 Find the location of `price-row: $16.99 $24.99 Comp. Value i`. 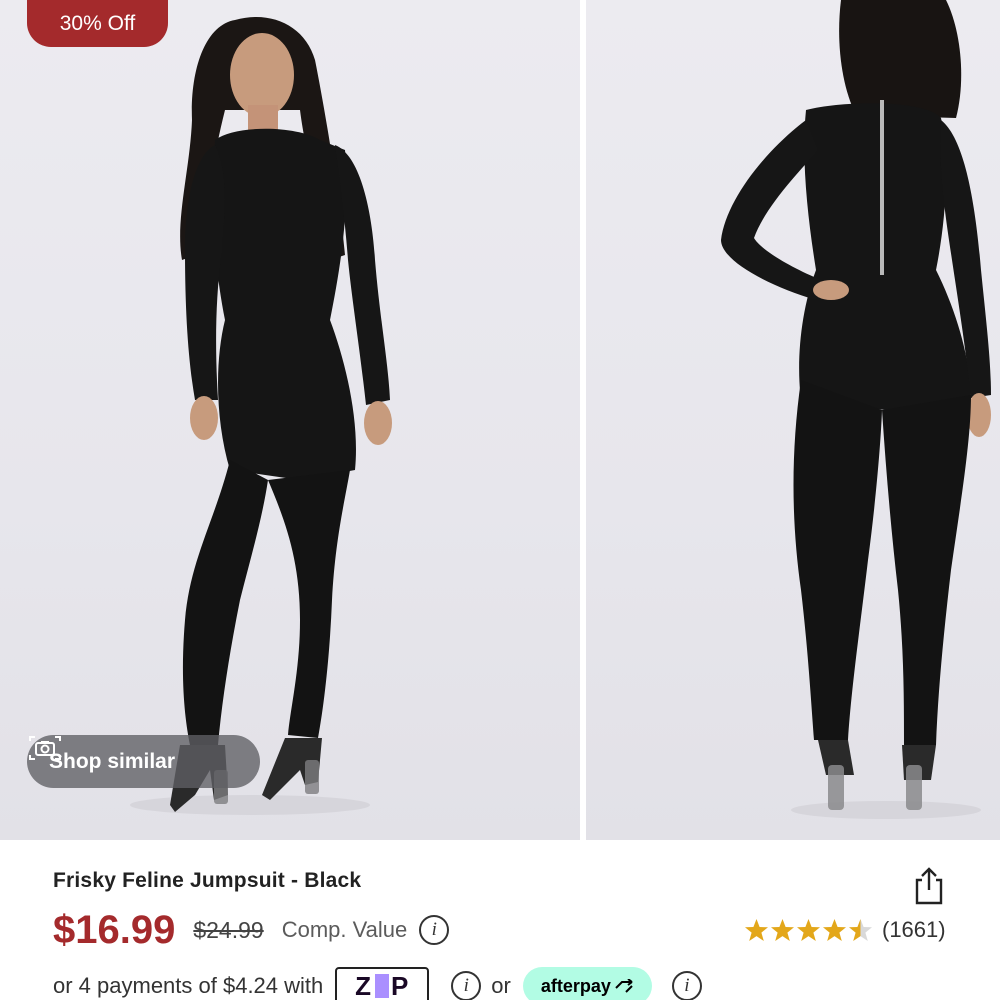

price-row: $16.99 $24.99 Comp. Value i is located at coordinates (251, 930).